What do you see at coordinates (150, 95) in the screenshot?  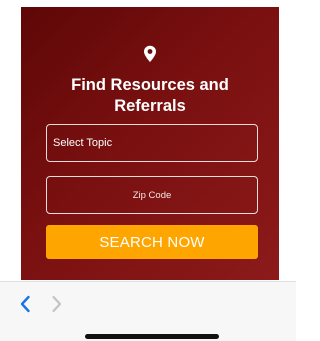 I see `card-title: Find Resources and Referrals` at bounding box center [150, 95].